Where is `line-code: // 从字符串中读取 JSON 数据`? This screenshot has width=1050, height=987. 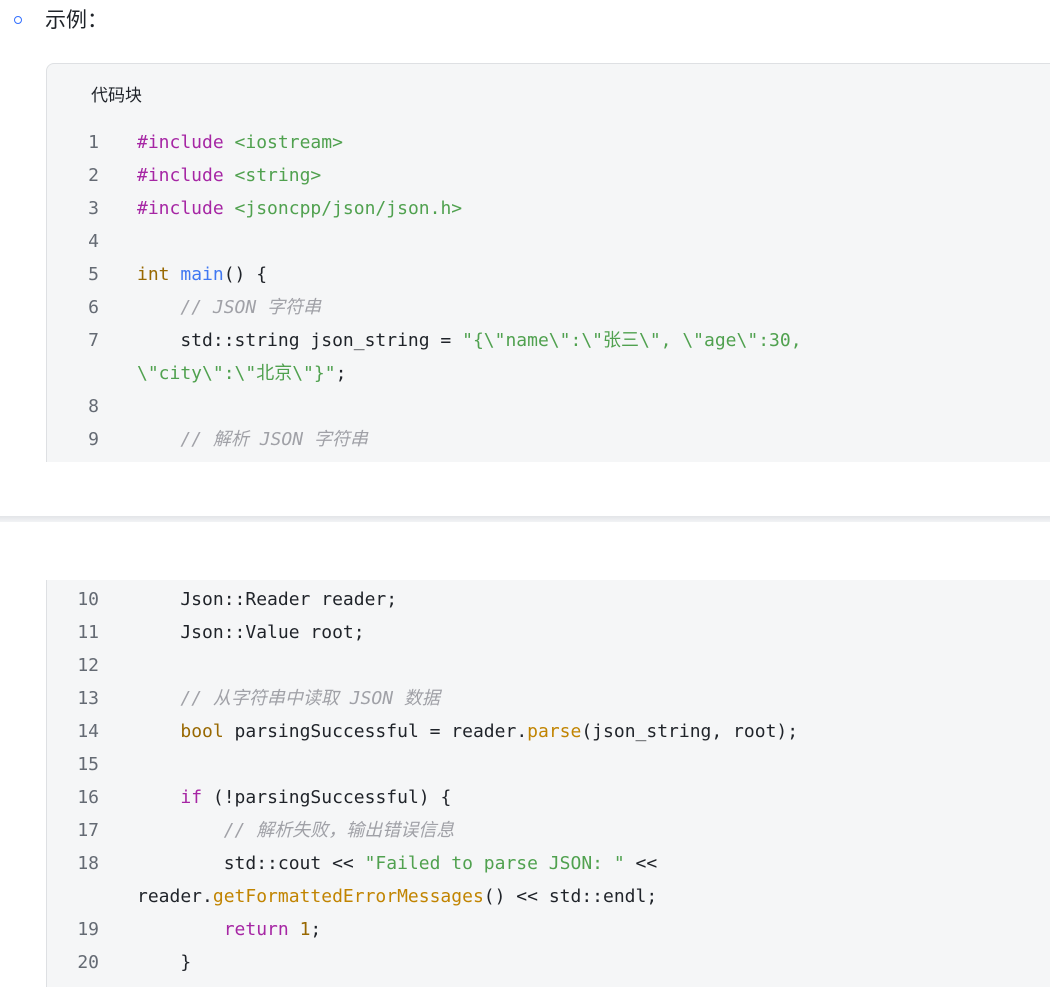 line-code: // 从字符串中读取 JSON 数据 is located at coordinates (288, 698).